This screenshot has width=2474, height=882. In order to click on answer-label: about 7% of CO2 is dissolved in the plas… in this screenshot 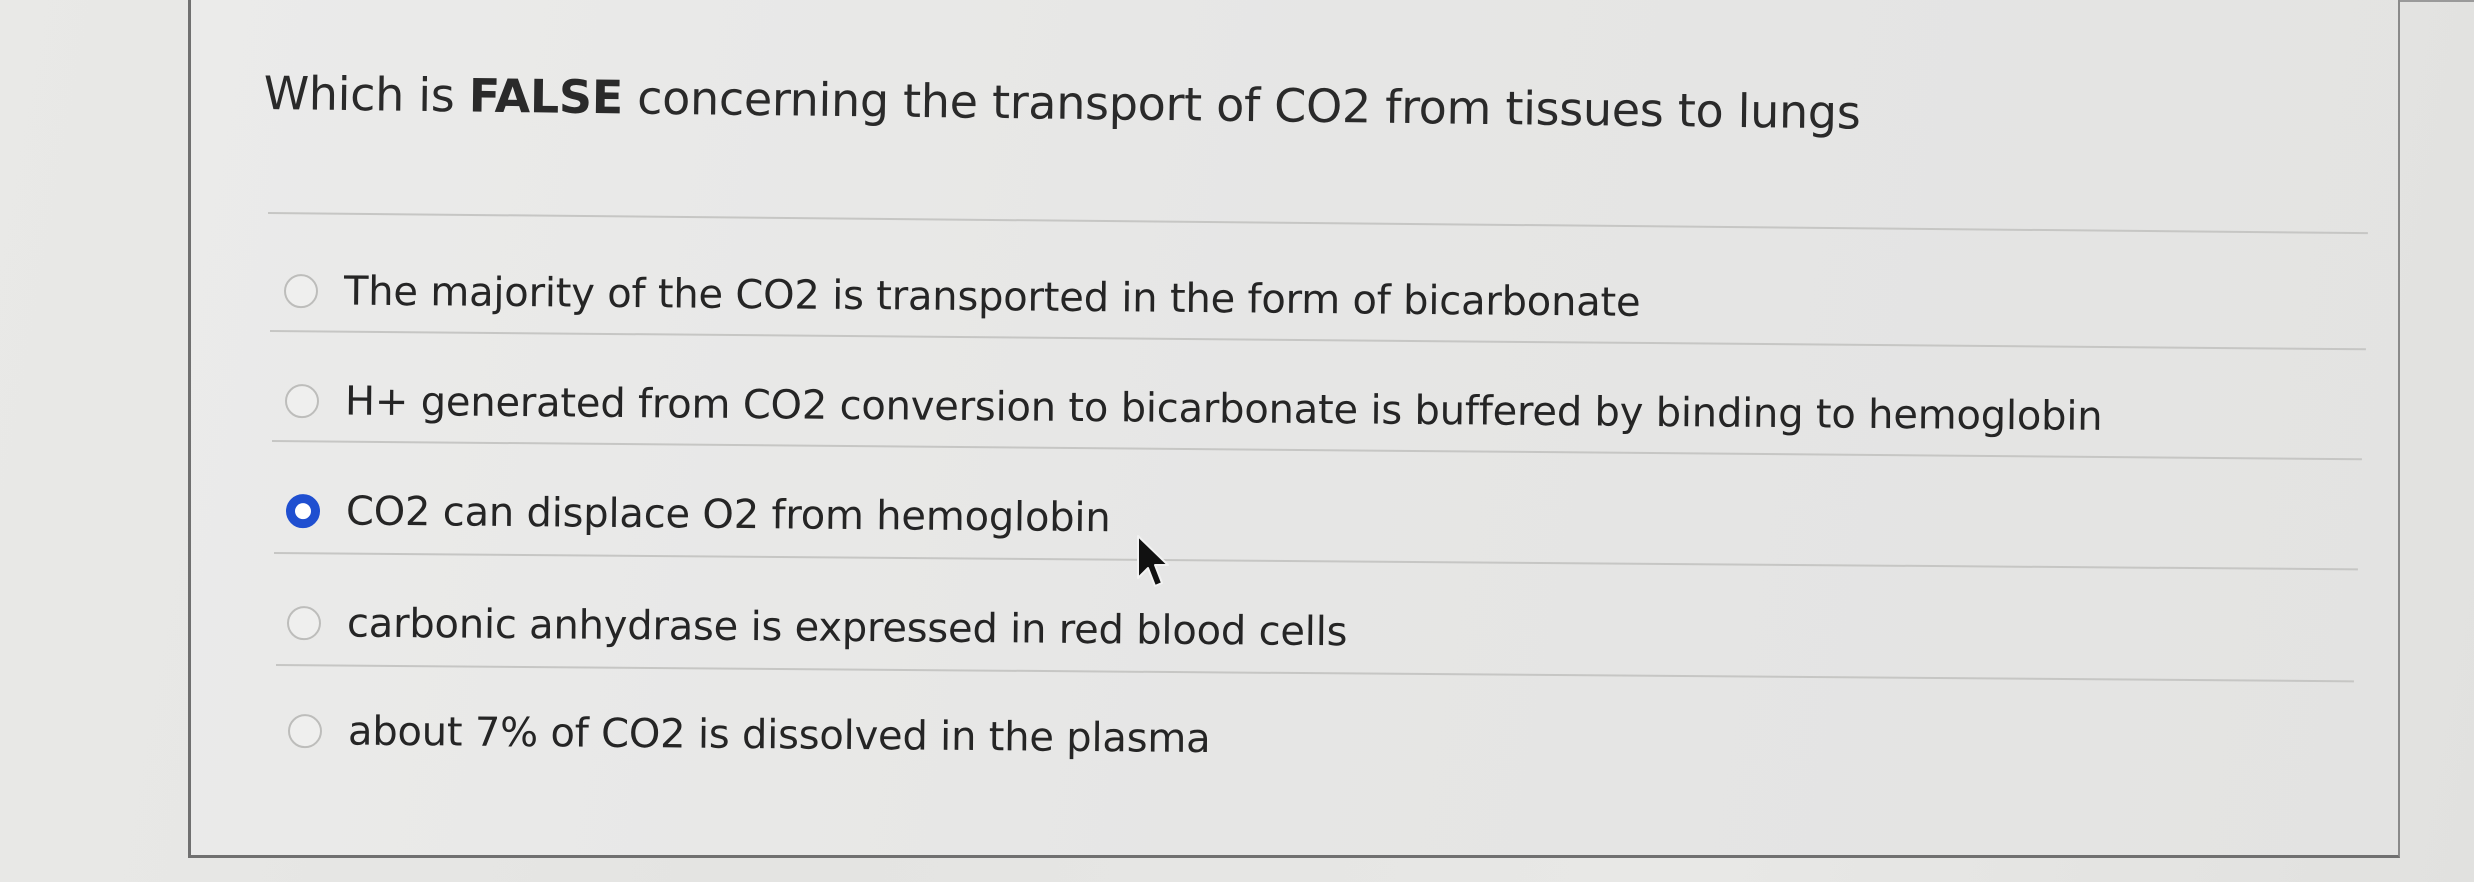, I will do `click(779, 735)`.